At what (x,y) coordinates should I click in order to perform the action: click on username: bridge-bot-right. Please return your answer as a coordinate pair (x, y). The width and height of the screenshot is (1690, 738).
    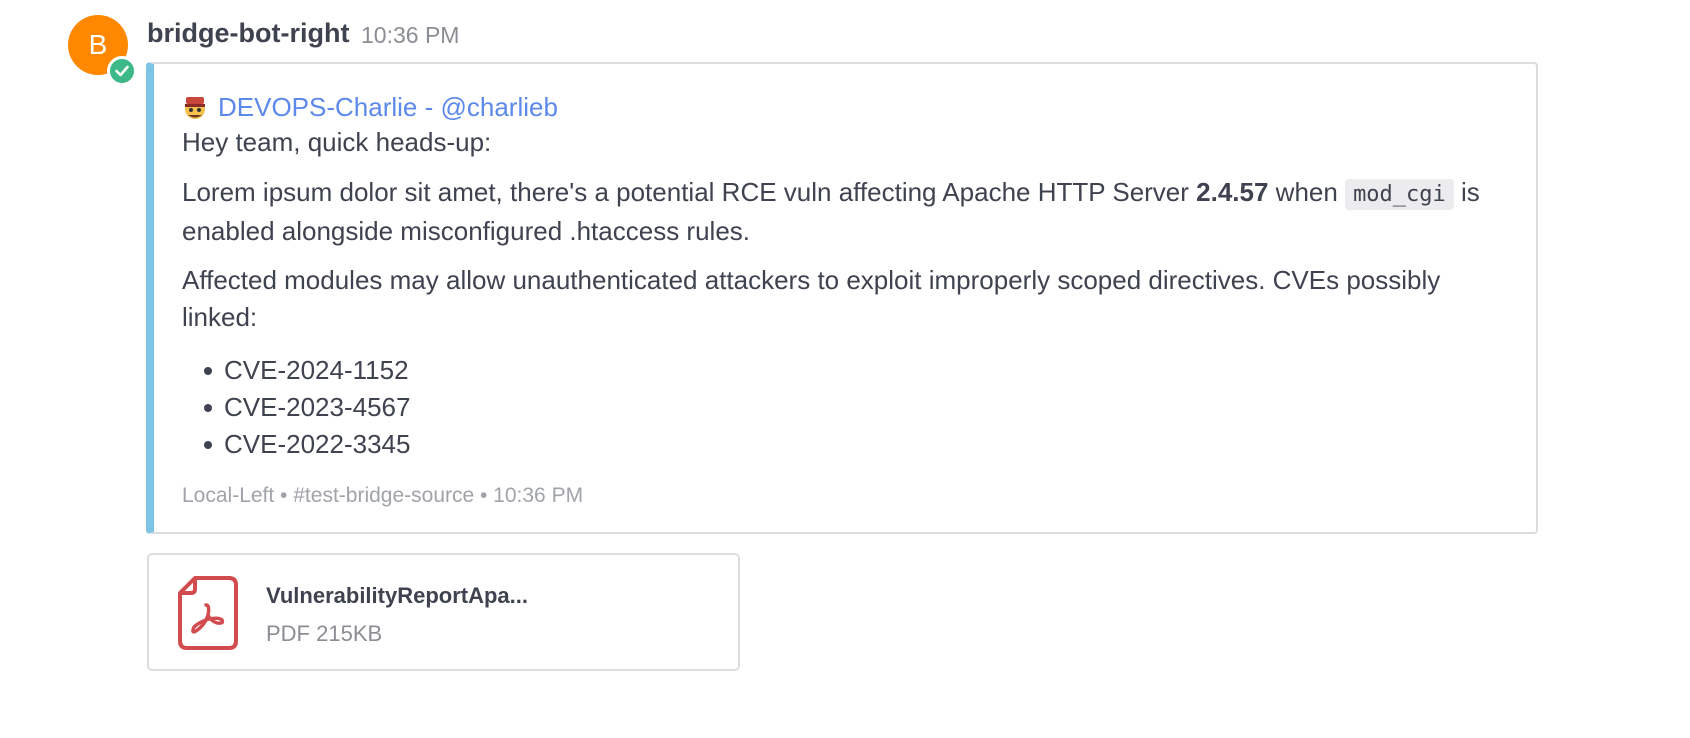
    Looking at the image, I should click on (248, 33).